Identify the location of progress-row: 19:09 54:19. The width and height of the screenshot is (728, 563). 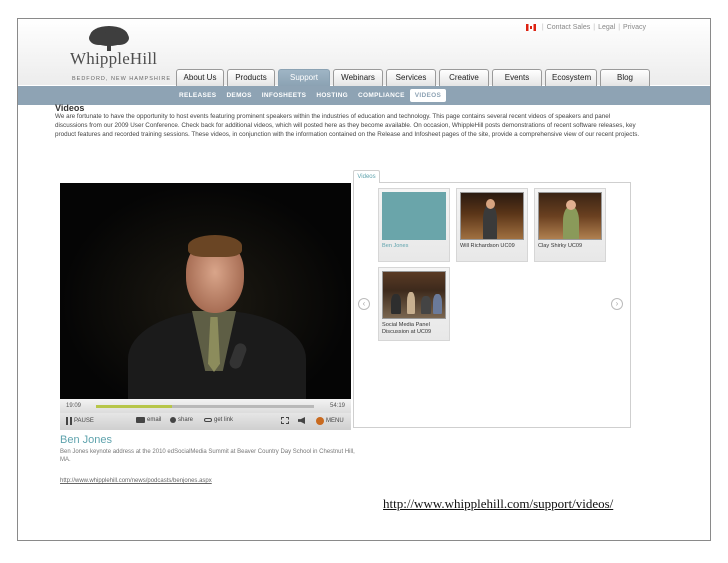
(205, 406).